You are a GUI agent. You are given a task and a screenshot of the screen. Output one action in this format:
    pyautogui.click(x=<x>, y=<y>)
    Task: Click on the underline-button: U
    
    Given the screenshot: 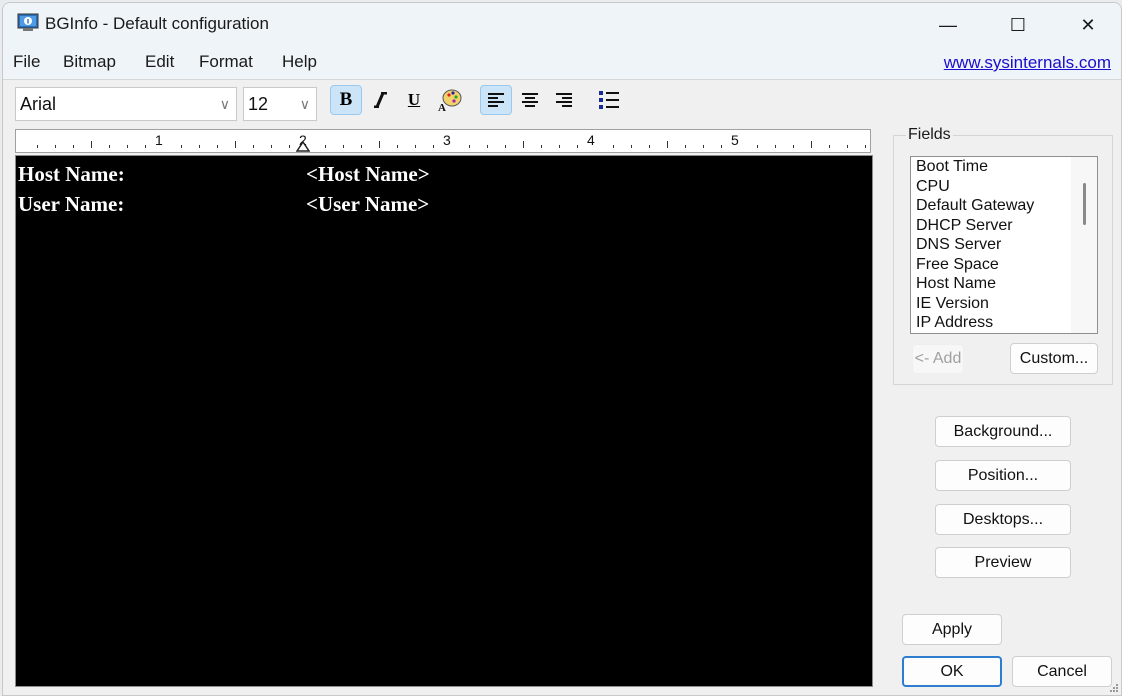 What is the action you would take?
    pyautogui.click(x=414, y=100)
    